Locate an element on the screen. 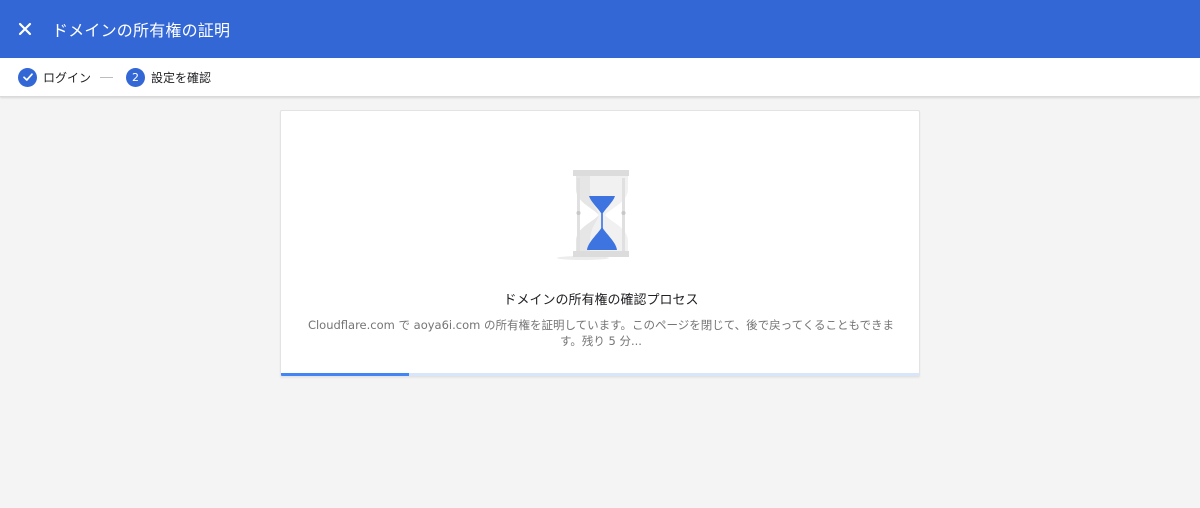  step-verify: 2 設定を確認 is located at coordinates (169, 77).